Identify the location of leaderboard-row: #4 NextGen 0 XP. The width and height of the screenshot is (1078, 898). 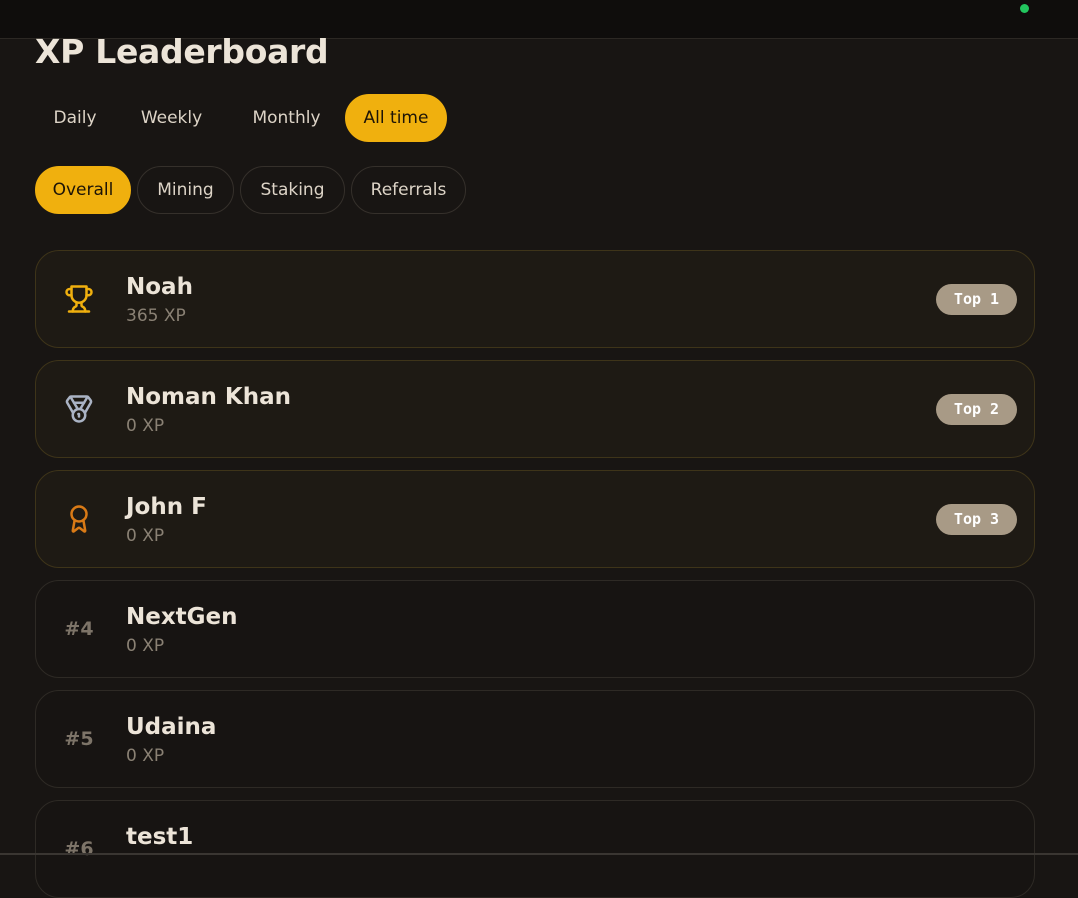
(535, 629).